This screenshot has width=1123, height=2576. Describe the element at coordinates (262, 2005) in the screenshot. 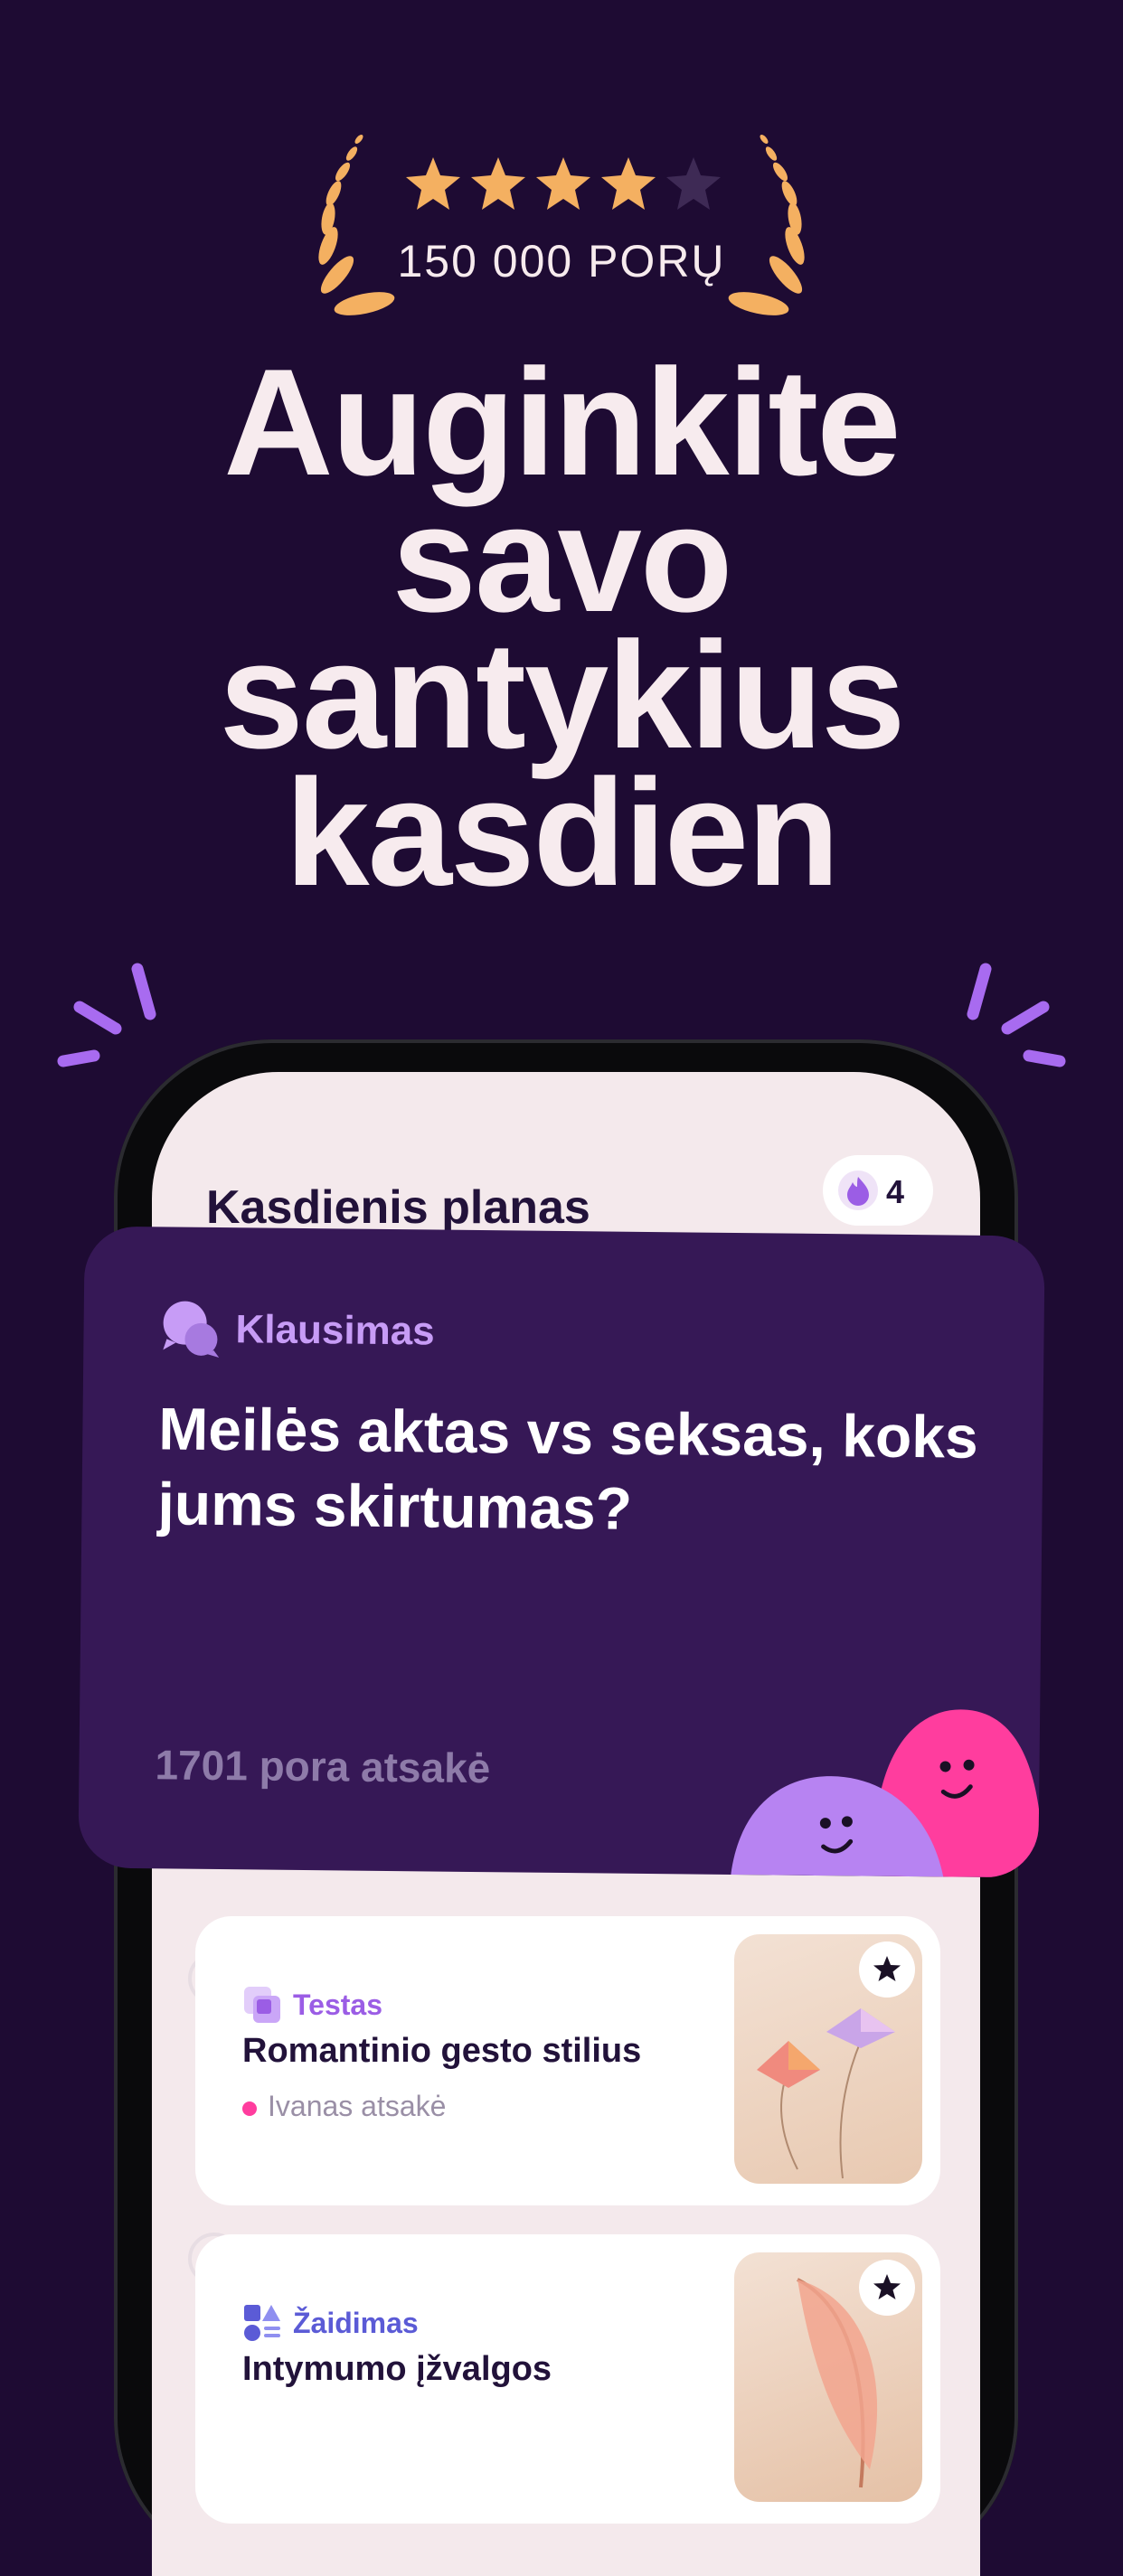

I see `squares-icon` at that location.